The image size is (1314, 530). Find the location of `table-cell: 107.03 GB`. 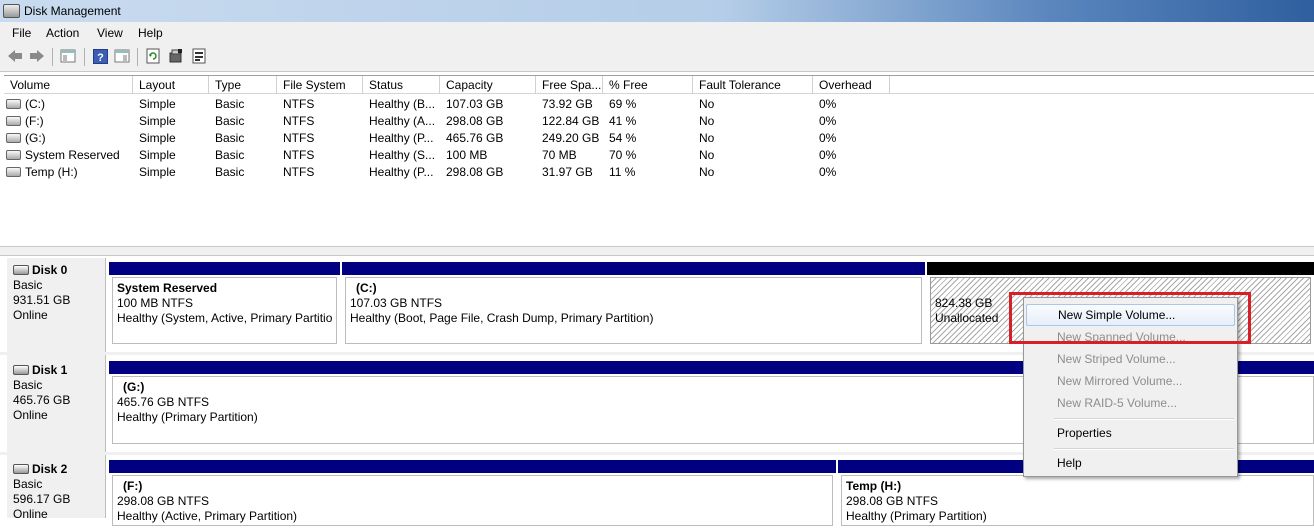

table-cell: 107.03 GB is located at coordinates (475, 104).